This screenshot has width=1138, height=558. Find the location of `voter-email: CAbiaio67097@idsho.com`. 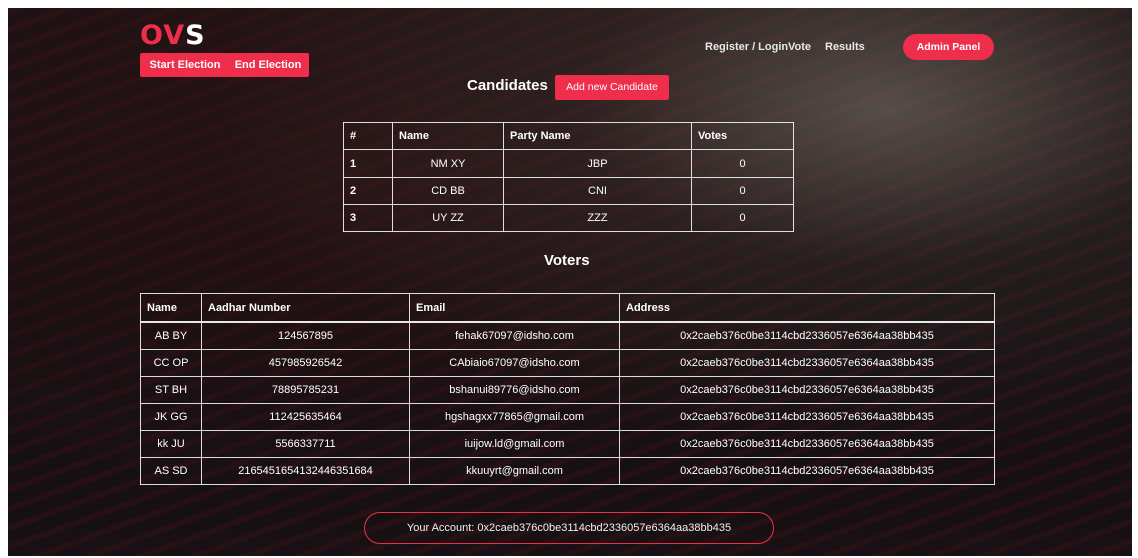

voter-email: CAbiaio67097@idsho.com is located at coordinates (514, 363).